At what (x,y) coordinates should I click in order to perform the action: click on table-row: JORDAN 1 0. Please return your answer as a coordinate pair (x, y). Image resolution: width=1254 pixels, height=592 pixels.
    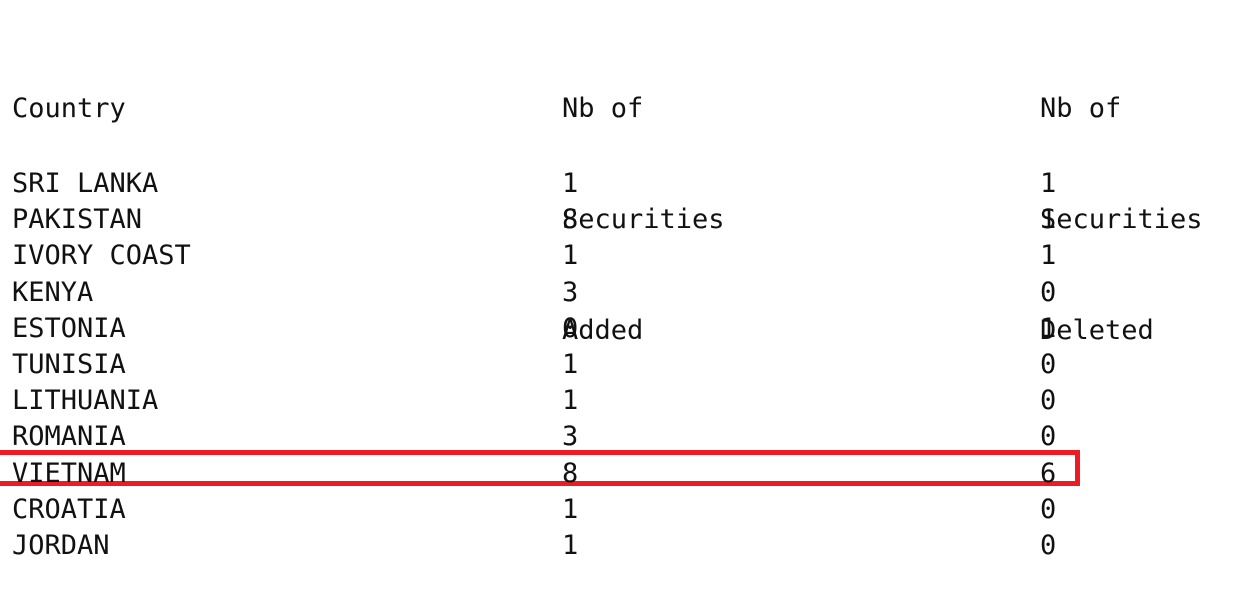
    Looking at the image, I should click on (627, 547).